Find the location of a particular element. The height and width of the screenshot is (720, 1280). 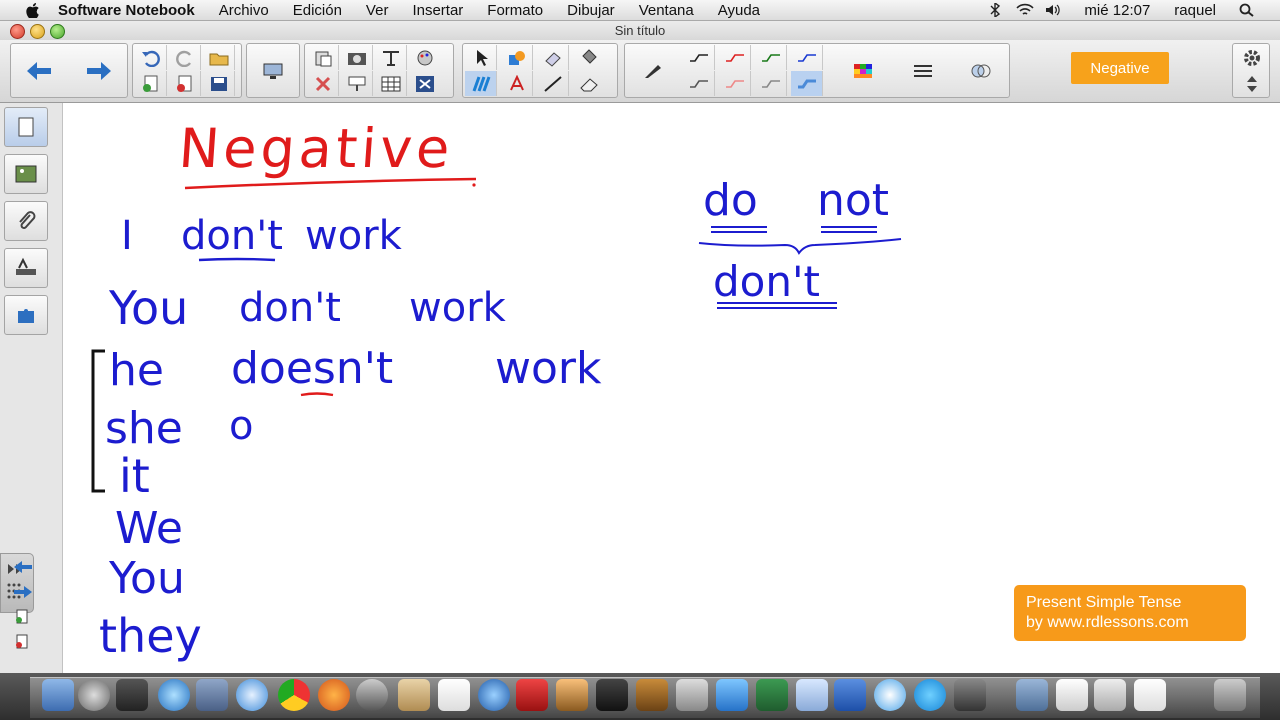

save-button is located at coordinates (219, 83).